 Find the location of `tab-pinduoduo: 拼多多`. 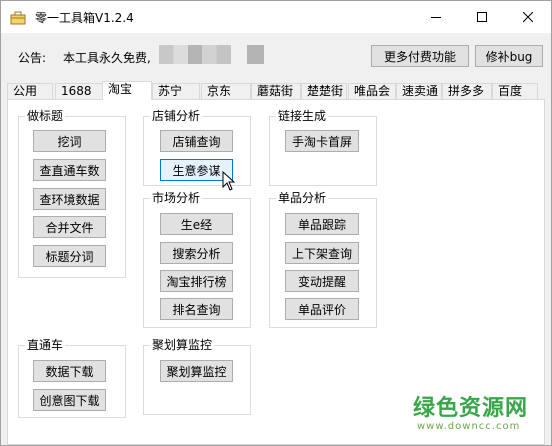

tab-pinduoduo: 拼多多 is located at coordinates (467, 91).